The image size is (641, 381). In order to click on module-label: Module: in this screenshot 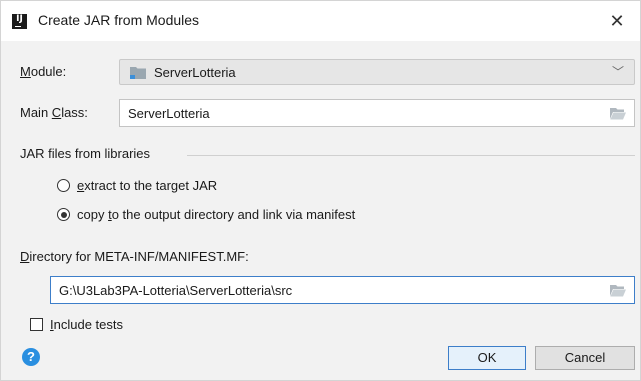, I will do `click(43, 71)`.